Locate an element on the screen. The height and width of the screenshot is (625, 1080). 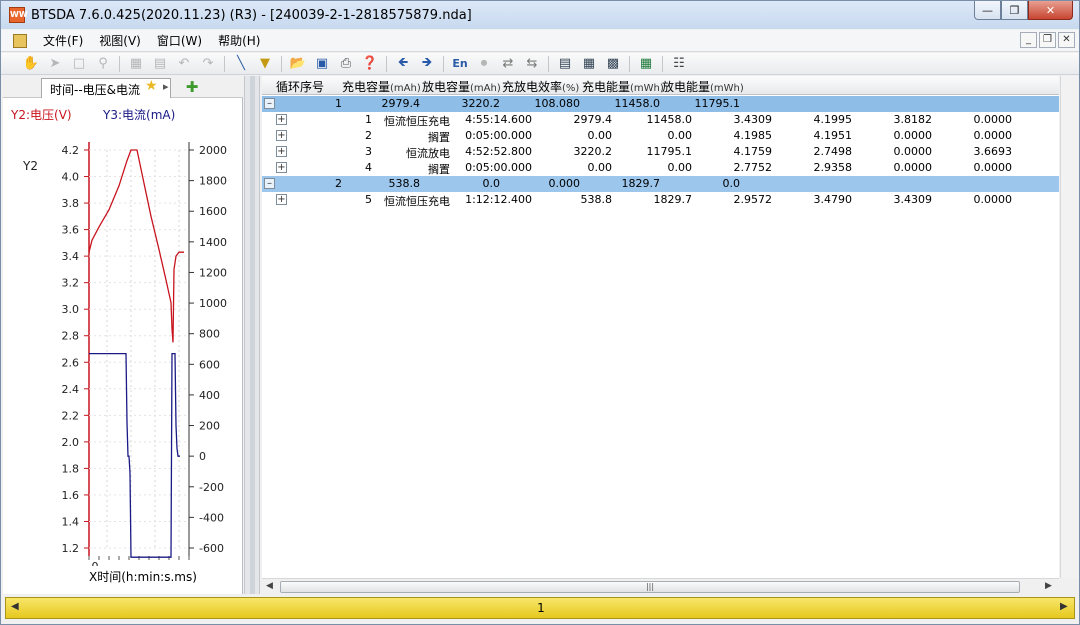
close-button: ✕ is located at coordinates (1050, 10).